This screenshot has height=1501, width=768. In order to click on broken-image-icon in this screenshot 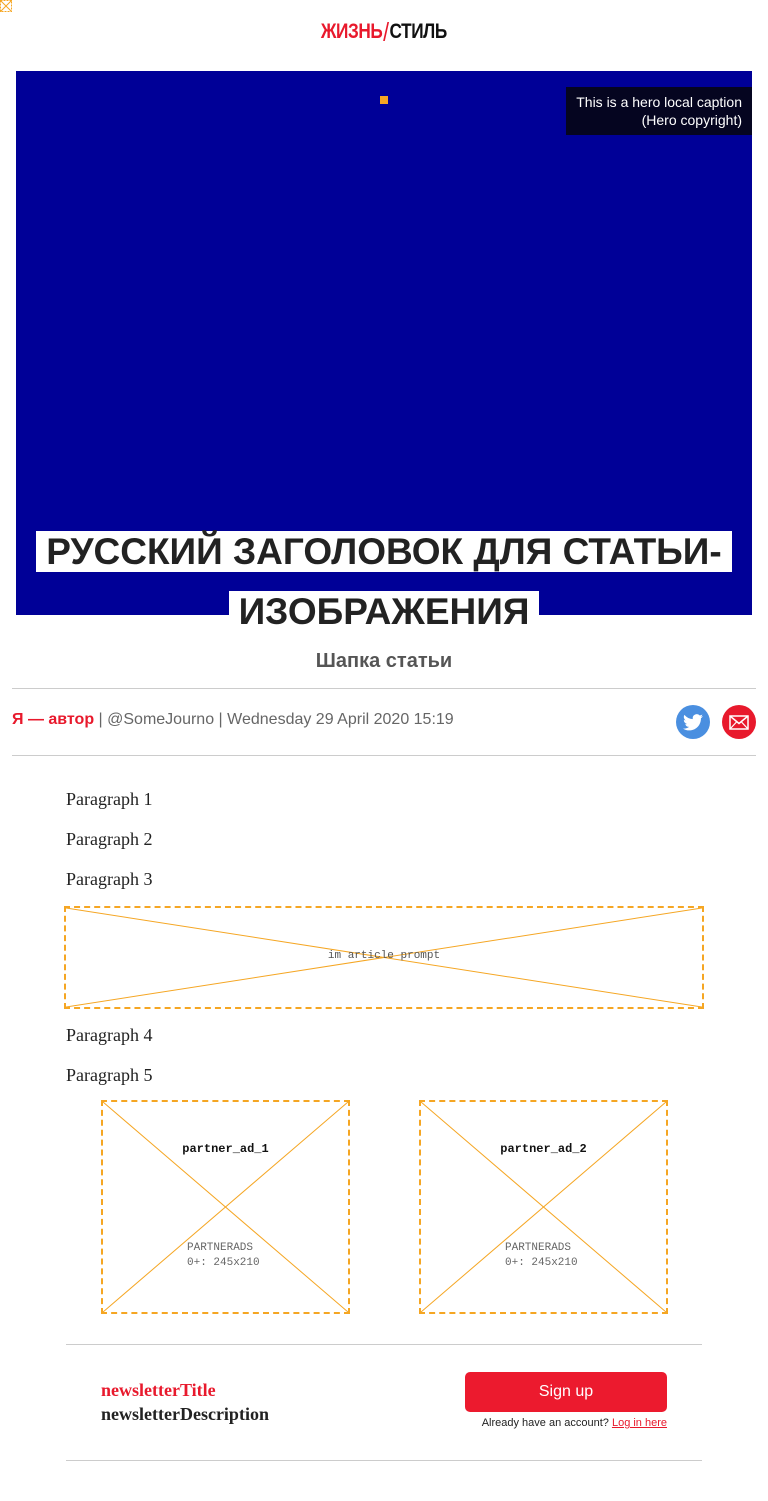, I will do `click(6, 6)`.